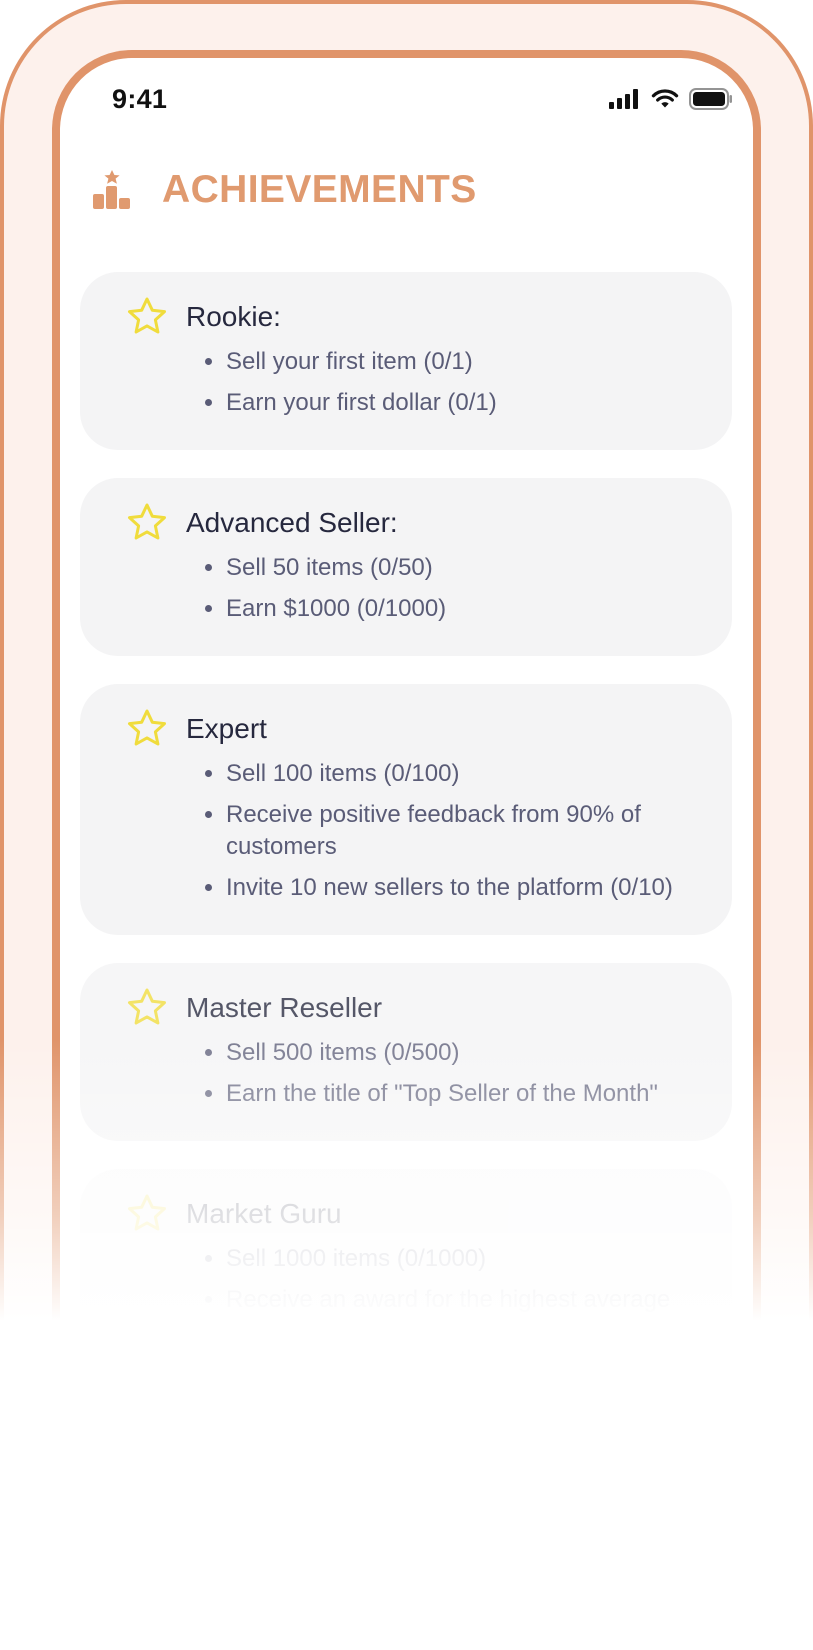  Describe the element at coordinates (406, 103) in the screenshot. I see `status-bar: 9:41` at that location.